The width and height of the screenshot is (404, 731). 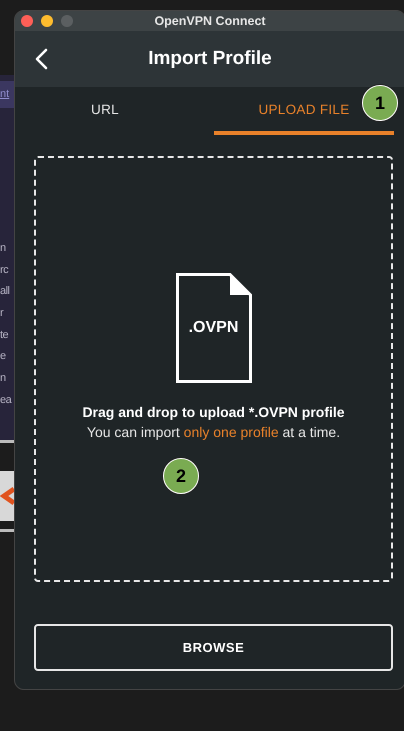 What do you see at coordinates (7, 94) in the screenshot?
I see `link: nt` at bounding box center [7, 94].